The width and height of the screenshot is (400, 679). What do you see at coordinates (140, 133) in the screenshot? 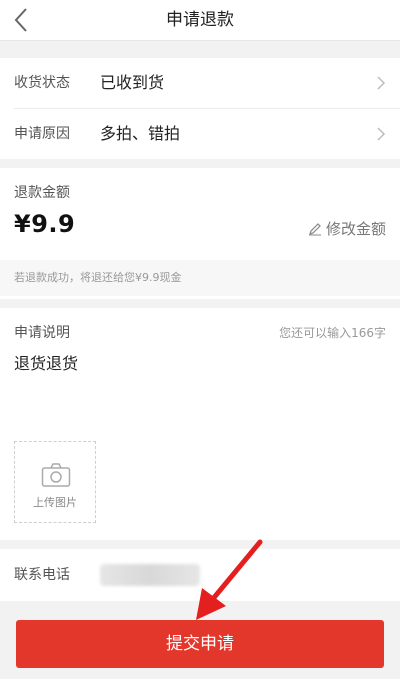
I see `refund-reason-value: 多拍、错拍` at bounding box center [140, 133].